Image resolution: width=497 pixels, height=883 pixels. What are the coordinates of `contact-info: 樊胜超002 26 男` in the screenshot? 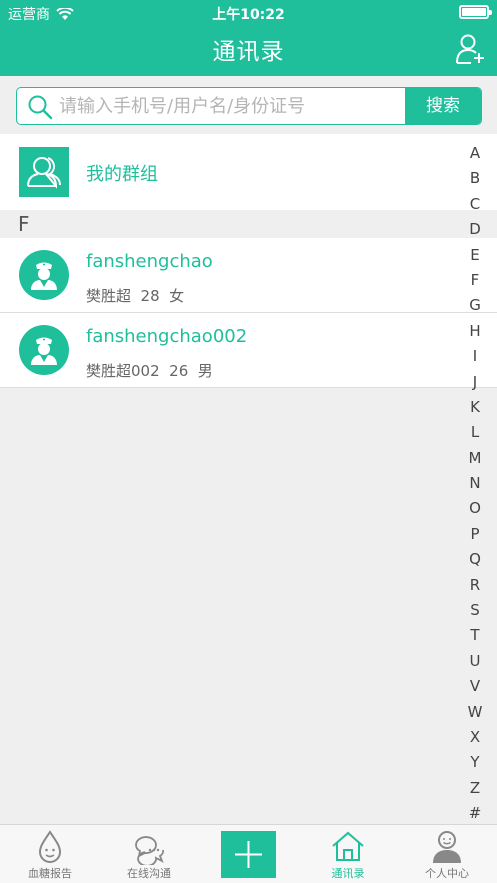 It's located at (149, 371).